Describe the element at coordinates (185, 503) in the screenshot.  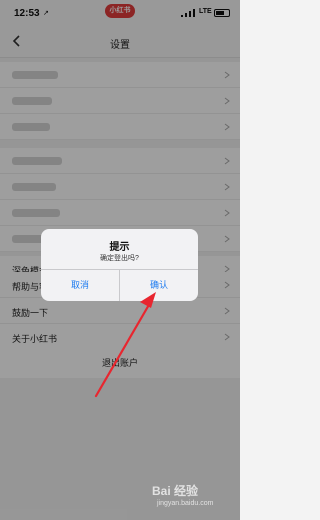
I see `watermark-url: jingyan.baidu.com` at that location.